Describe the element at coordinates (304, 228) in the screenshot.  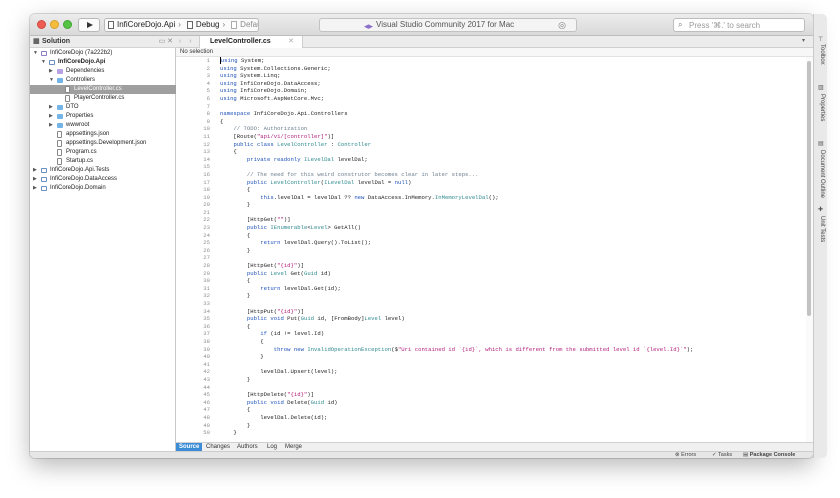
I see `line-text: public IEnumerable<Level> GetAll()` at that location.